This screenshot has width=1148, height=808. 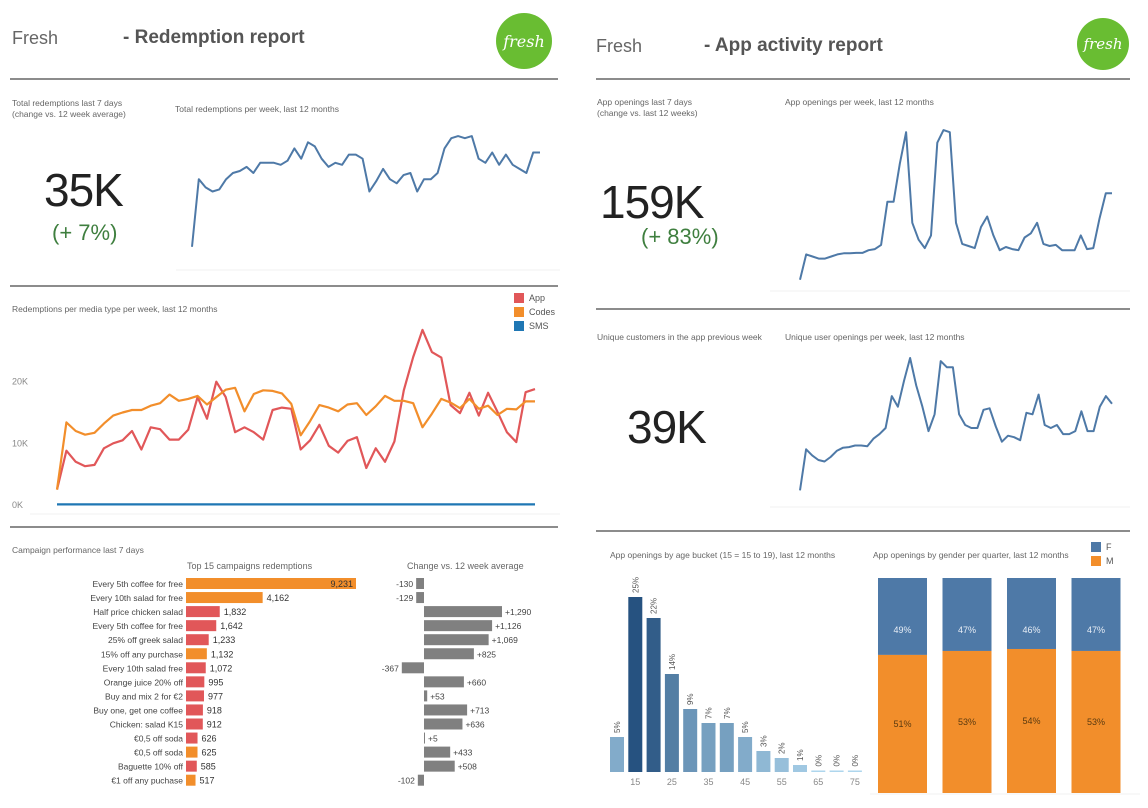 I want to click on legend-swatch-m, so click(x=1096, y=561).